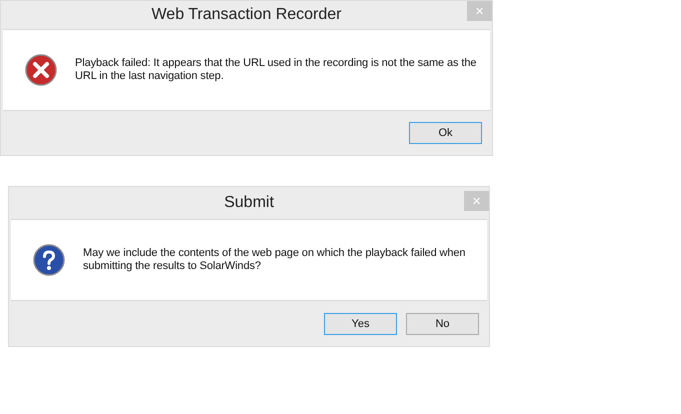 This screenshot has width=681, height=414. Describe the element at coordinates (276, 70) in the screenshot. I see `message-text: Playback failed: It appears that the URL used in the recording is not the same as the URL in the last navigation step.` at that location.